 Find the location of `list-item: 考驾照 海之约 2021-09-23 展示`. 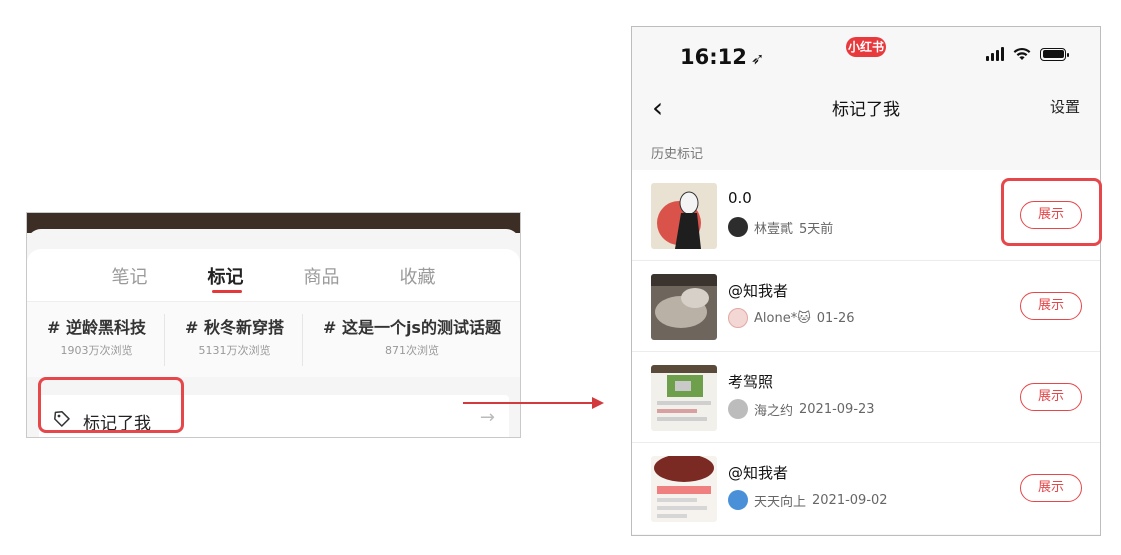

list-item: 考驾照 海之约 2021-09-23 展示 is located at coordinates (866, 397).